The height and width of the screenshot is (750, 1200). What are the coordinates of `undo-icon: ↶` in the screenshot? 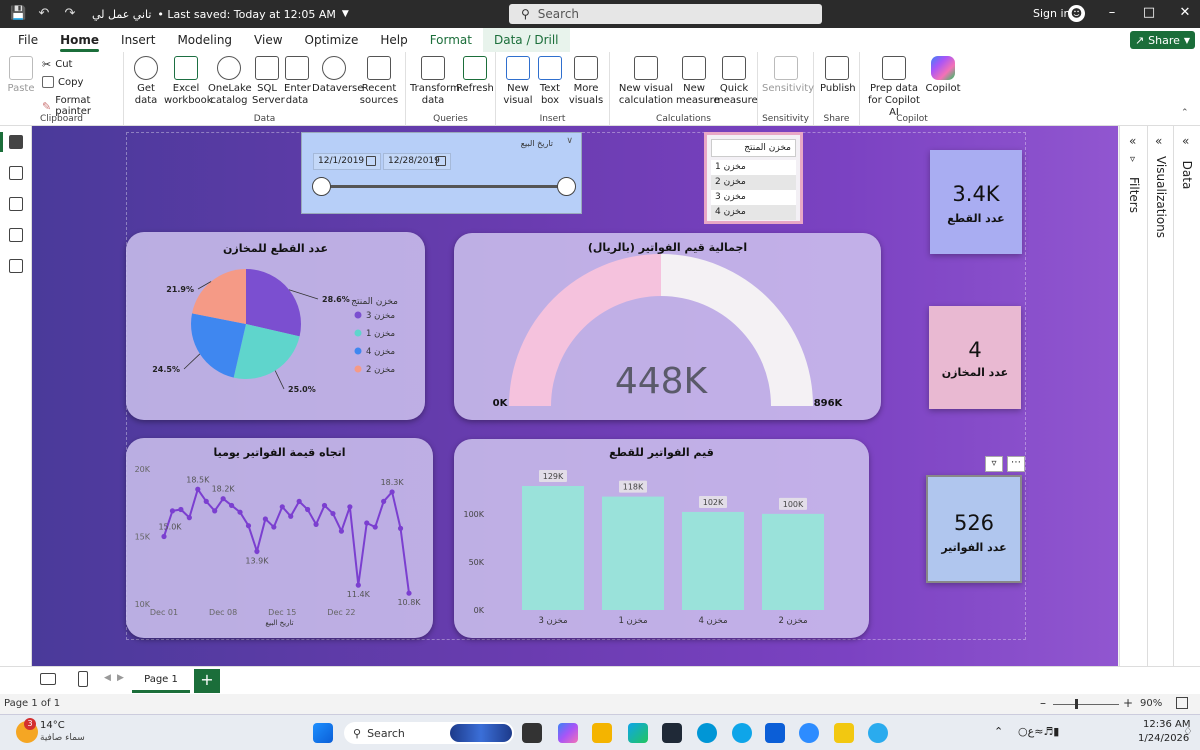 It's located at (44, 14).